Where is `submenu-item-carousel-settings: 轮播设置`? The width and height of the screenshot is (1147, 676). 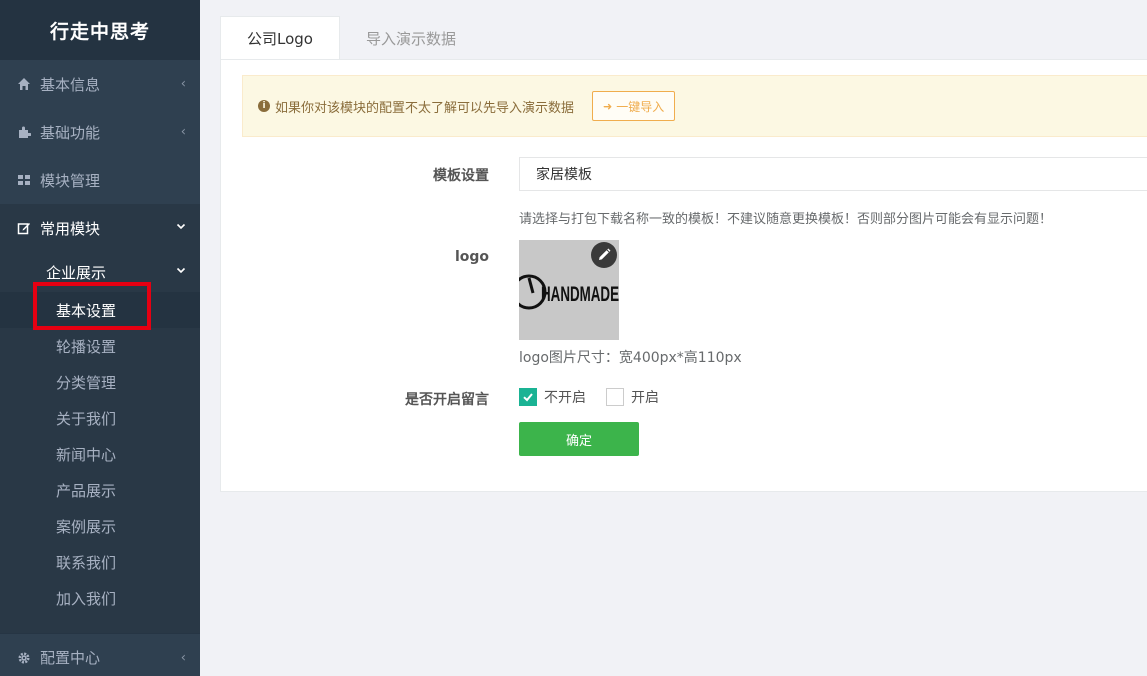 submenu-item-carousel-settings: 轮播设置 is located at coordinates (100, 346).